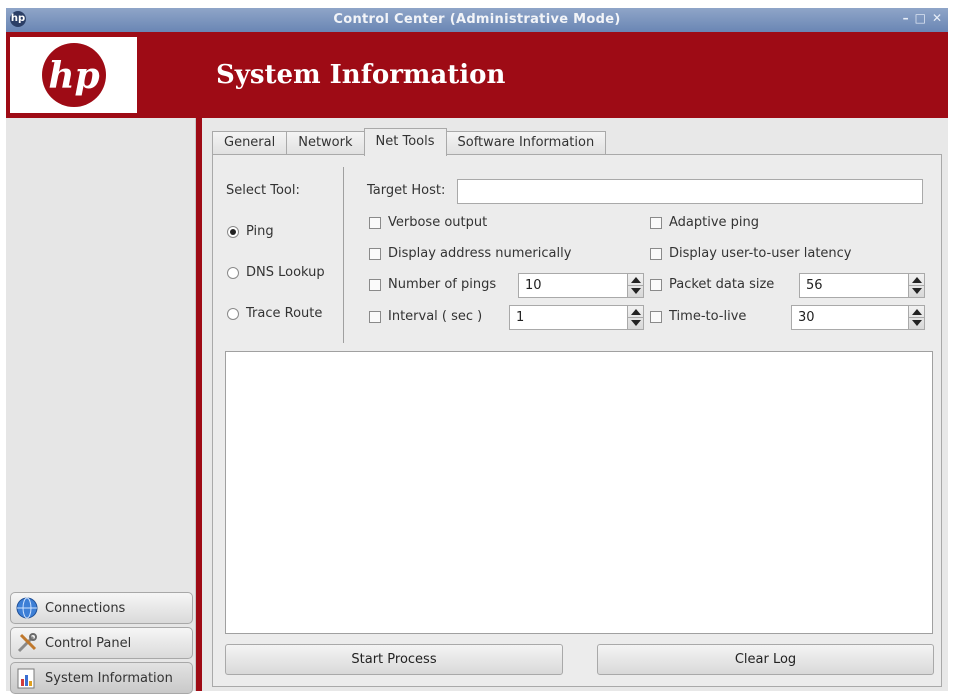 This screenshot has height=694, width=954. I want to click on spinner-value: 30, so click(806, 317).